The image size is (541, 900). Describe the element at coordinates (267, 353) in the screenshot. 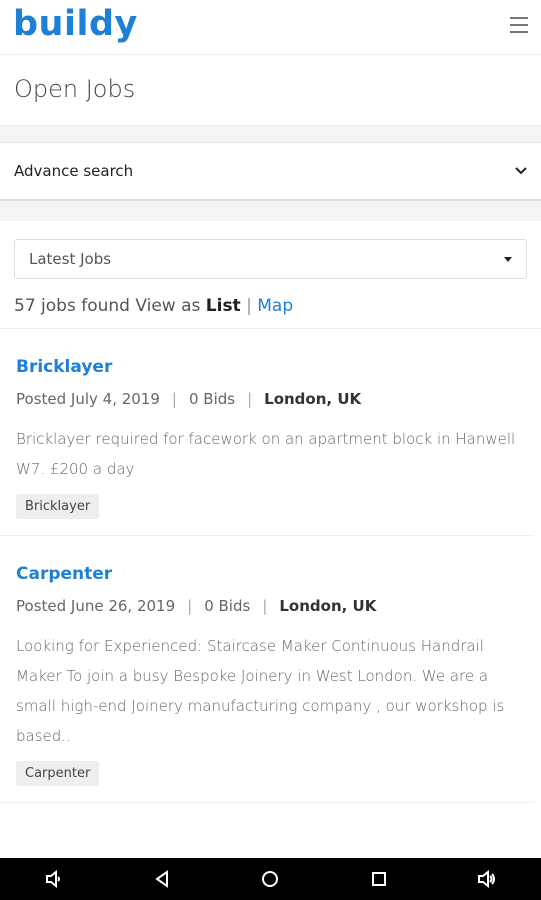

I see `job-title: Bricklayer` at that location.